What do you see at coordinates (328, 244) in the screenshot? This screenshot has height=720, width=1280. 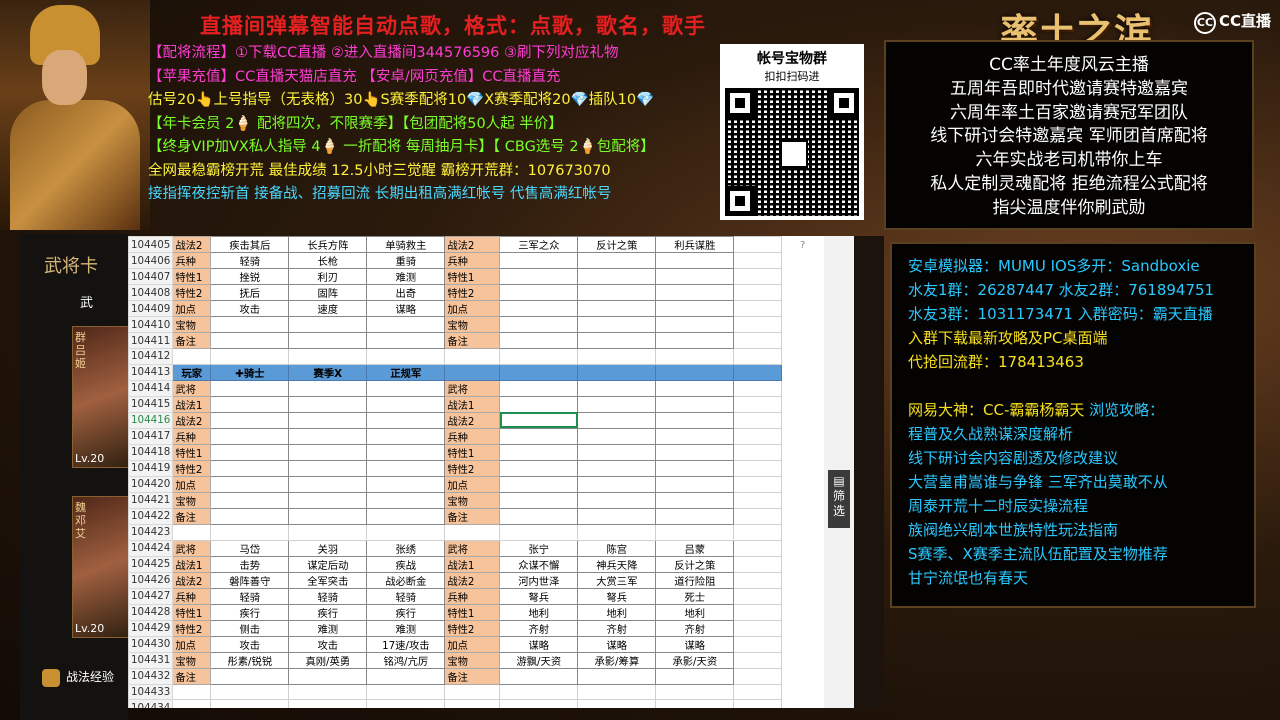 I see `table-cell: 长兵方阵` at bounding box center [328, 244].